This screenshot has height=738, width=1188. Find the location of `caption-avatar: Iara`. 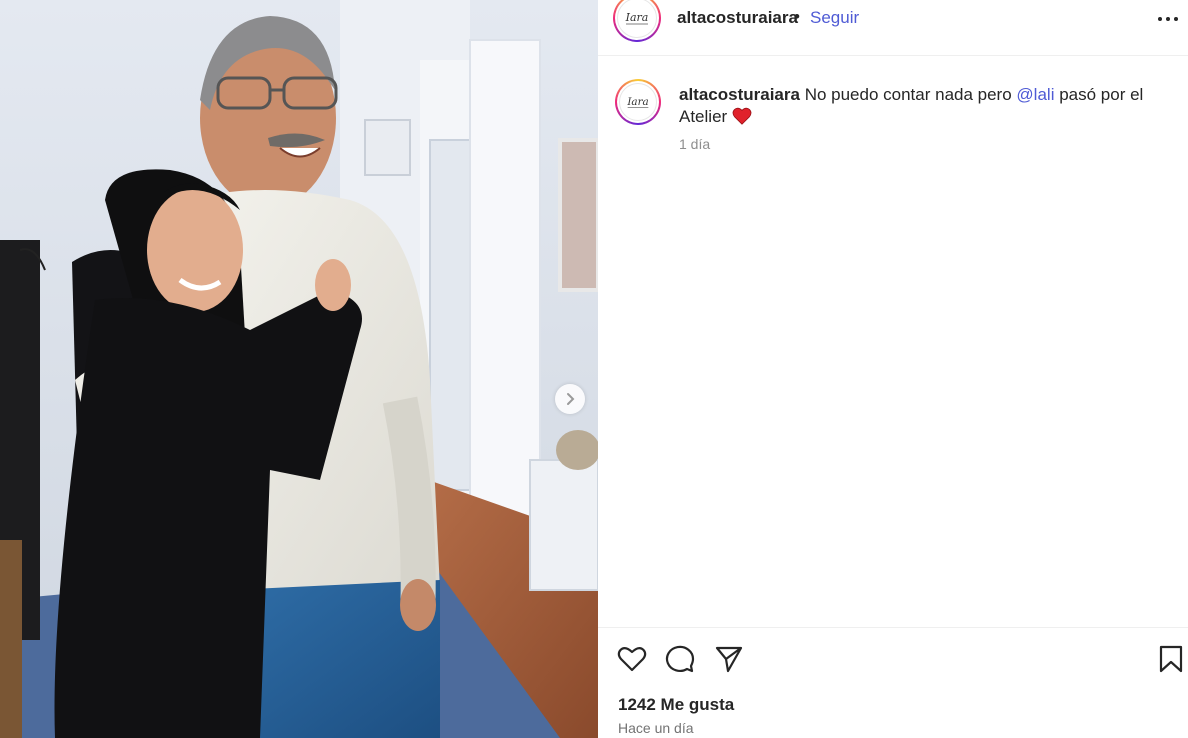

caption-avatar: Iara is located at coordinates (638, 102).